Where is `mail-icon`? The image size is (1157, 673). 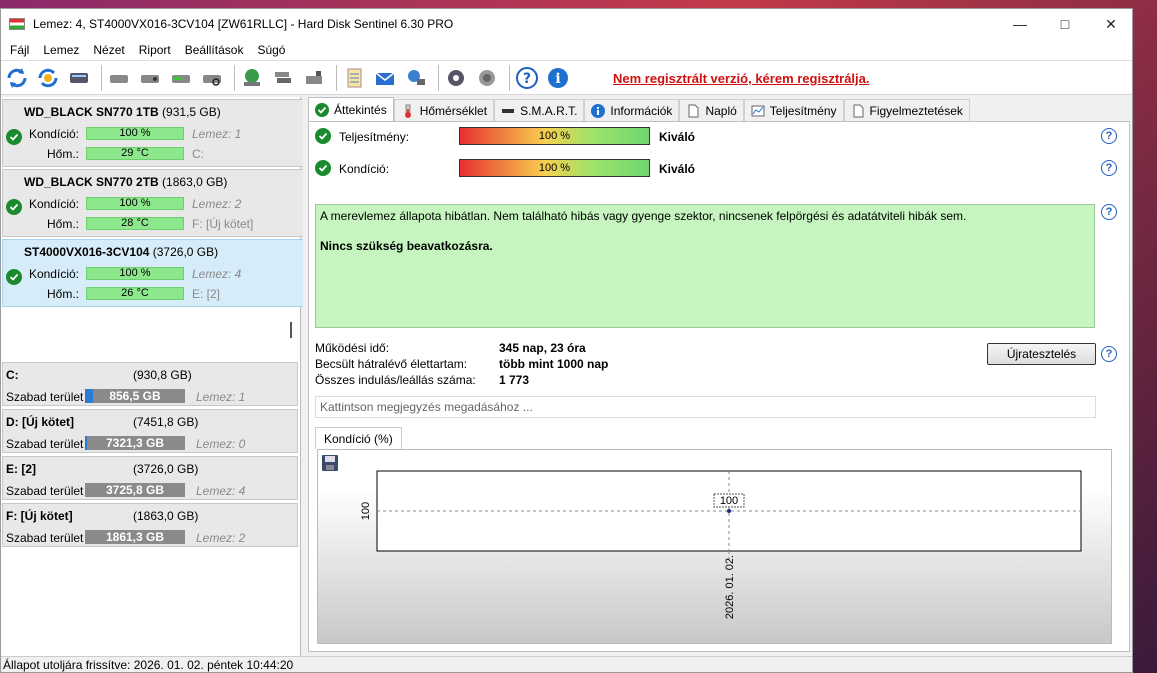
mail-icon is located at coordinates (385, 78).